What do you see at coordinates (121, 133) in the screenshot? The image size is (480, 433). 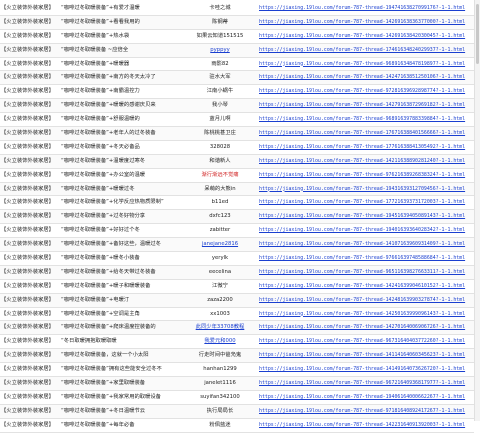 I see `row-title: “咖啡过冬取暖装备”+老年人的过冬装备` at bounding box center [121, 133].